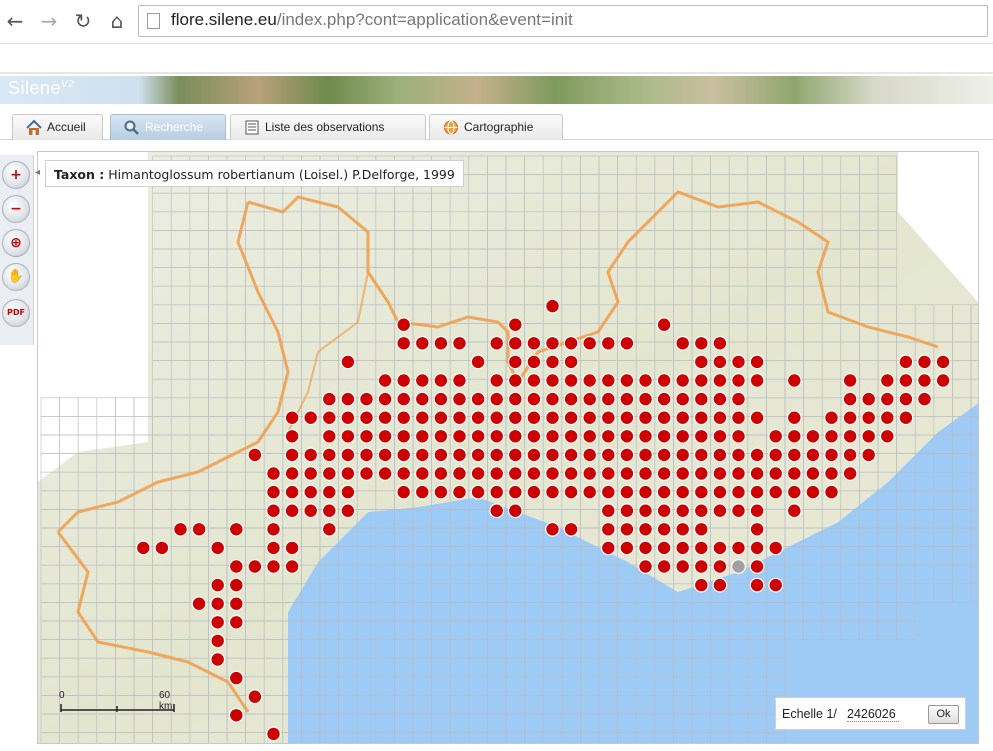  I want to click on ok-button: Ok, so click(943, 714).